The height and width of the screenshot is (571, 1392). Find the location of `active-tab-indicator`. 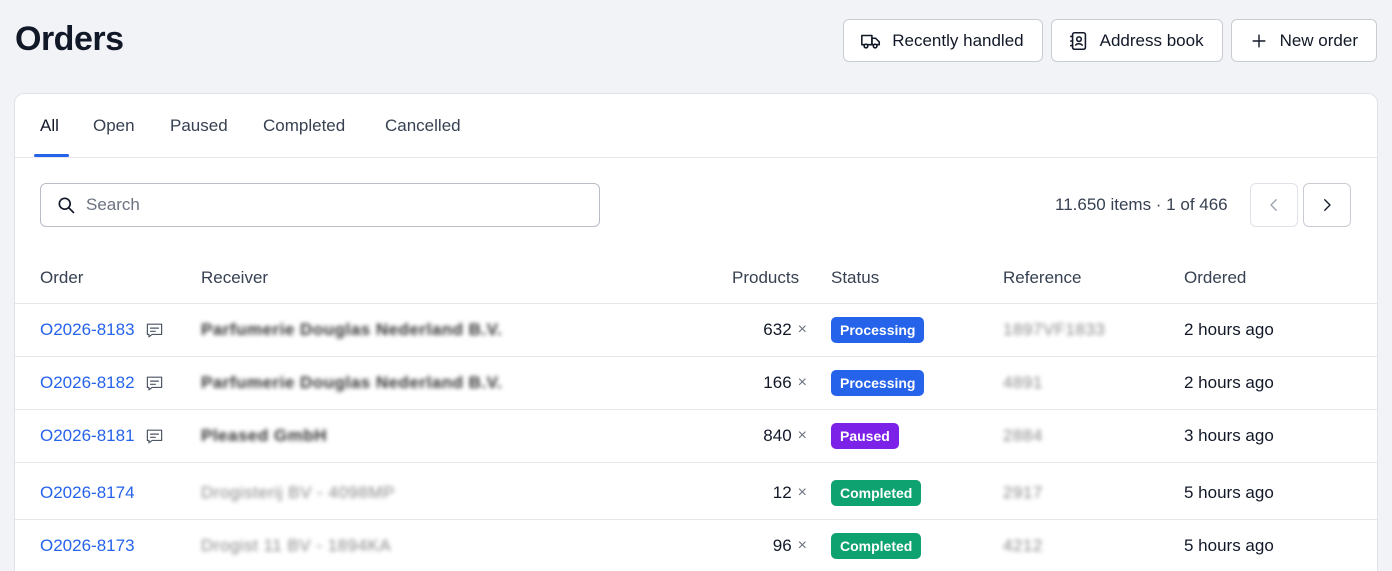

active-tab-indicator is located at coordinates (51, 155).